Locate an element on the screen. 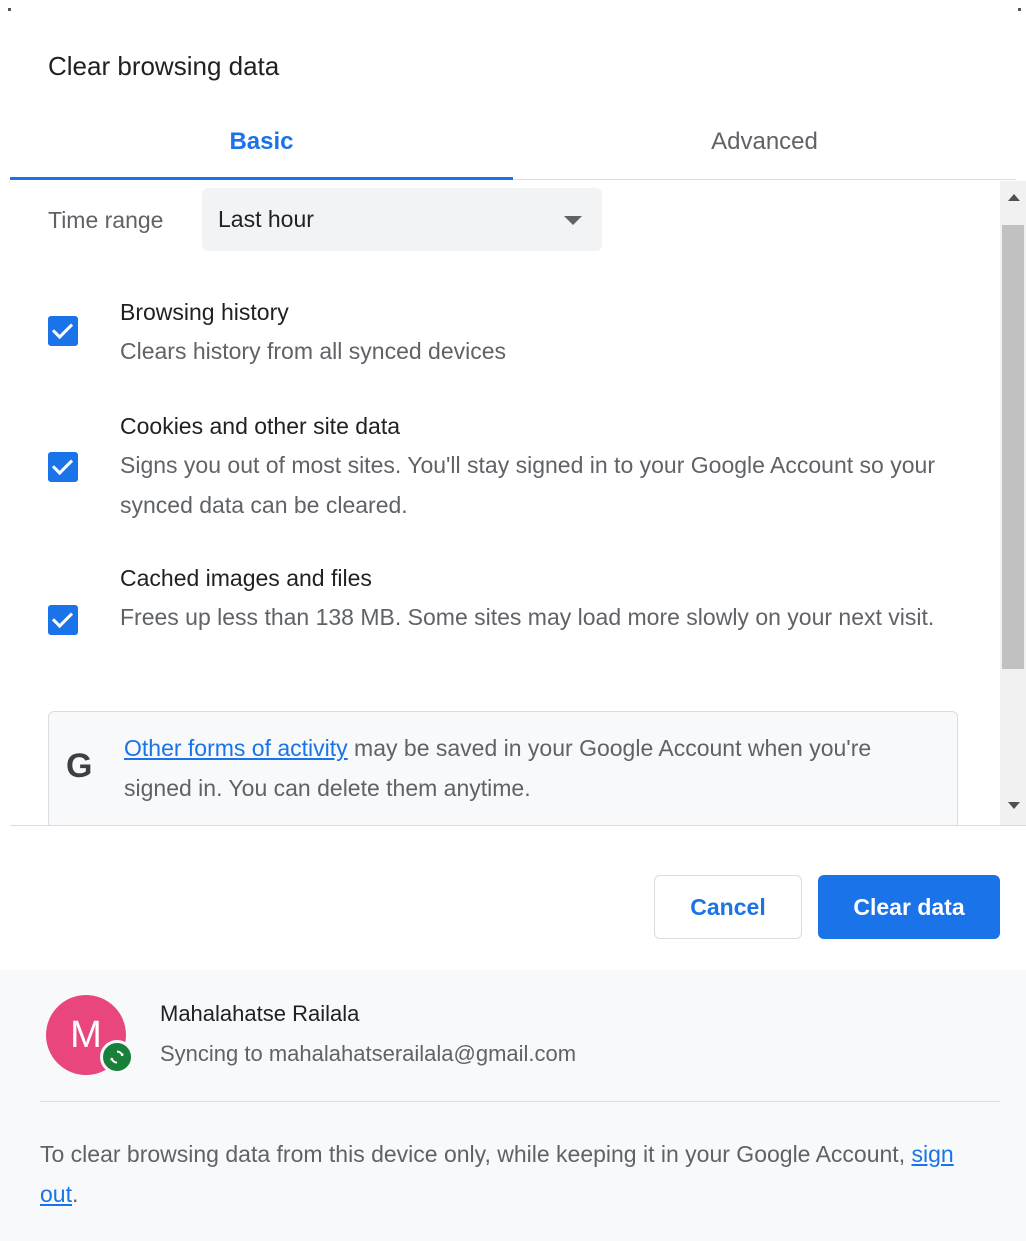 This screenshot has width=1026, height=1241. tab-basic: Basic is located at coordinates (261, 142).